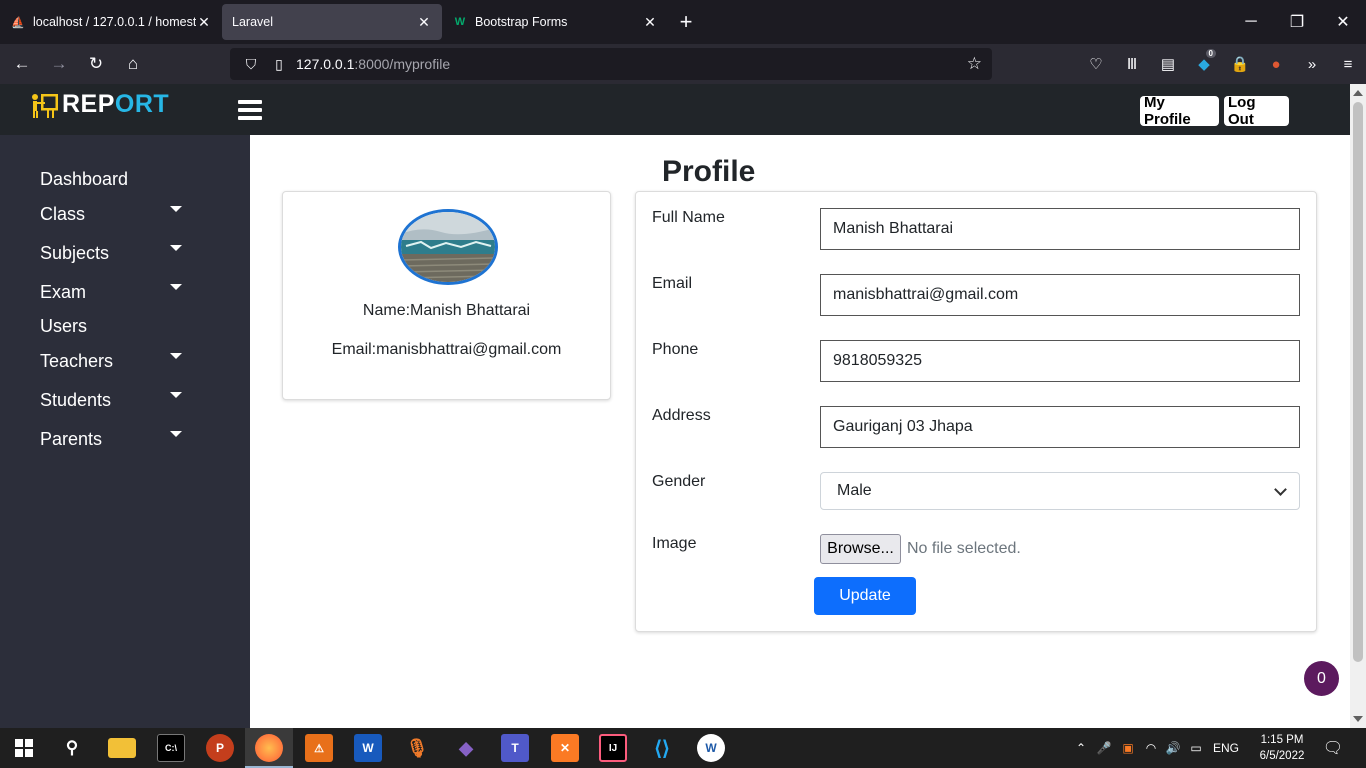 Image resolution: width=1366 pixels, height=768 pixels. What do you see at coordinates (1210, 53) in the screenshot?
I see `extension-badge: 0` at bounding box center [1210, 53].